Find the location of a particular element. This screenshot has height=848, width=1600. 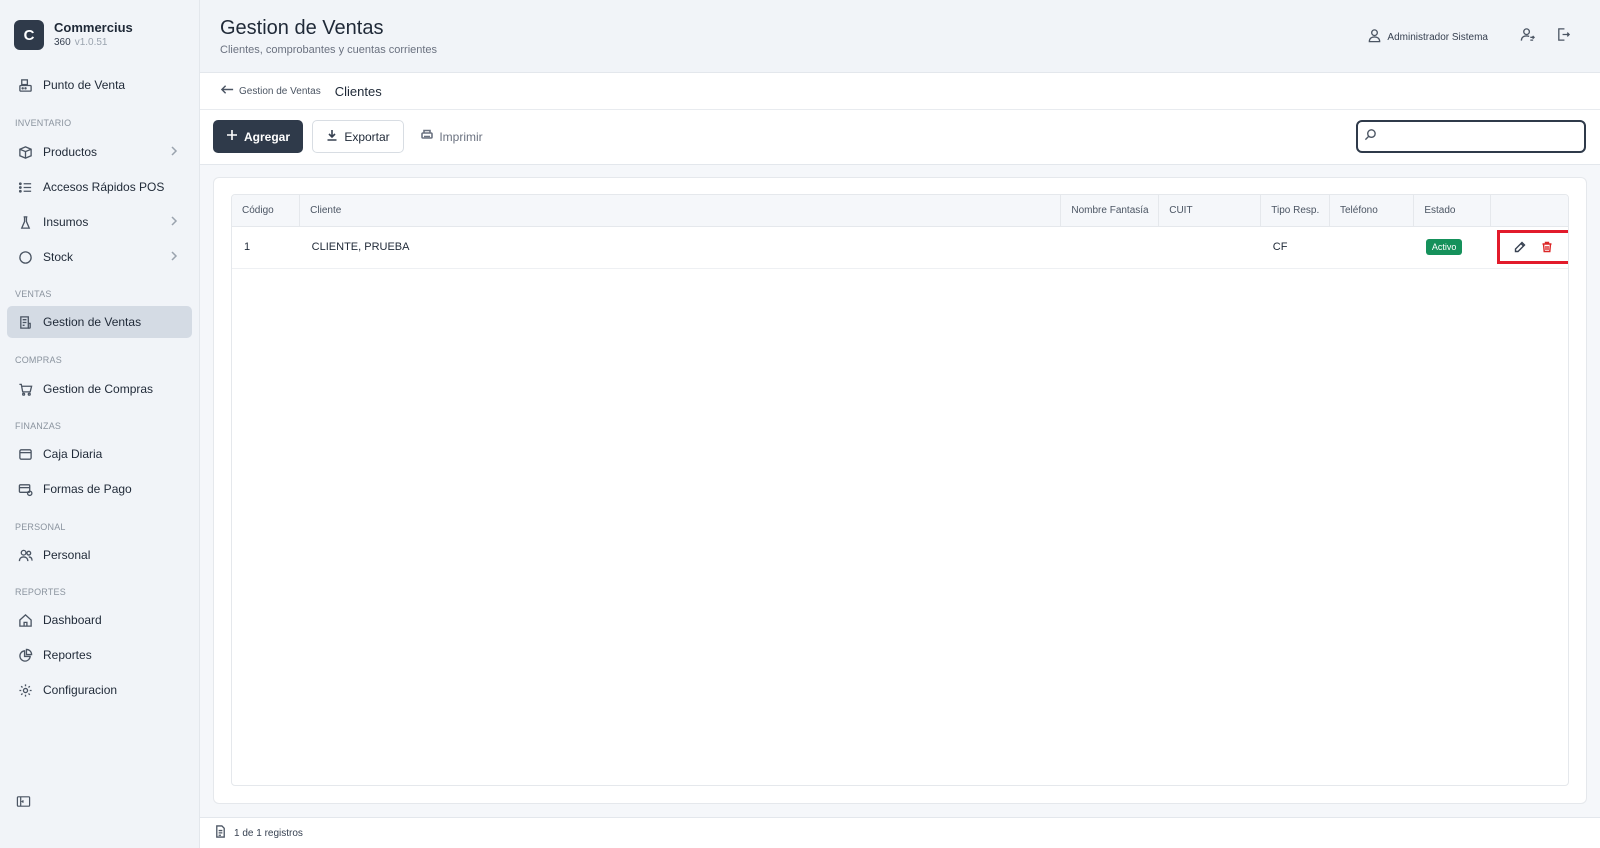

sidebar-item-label: Productos is located at coordinates (70, 152).